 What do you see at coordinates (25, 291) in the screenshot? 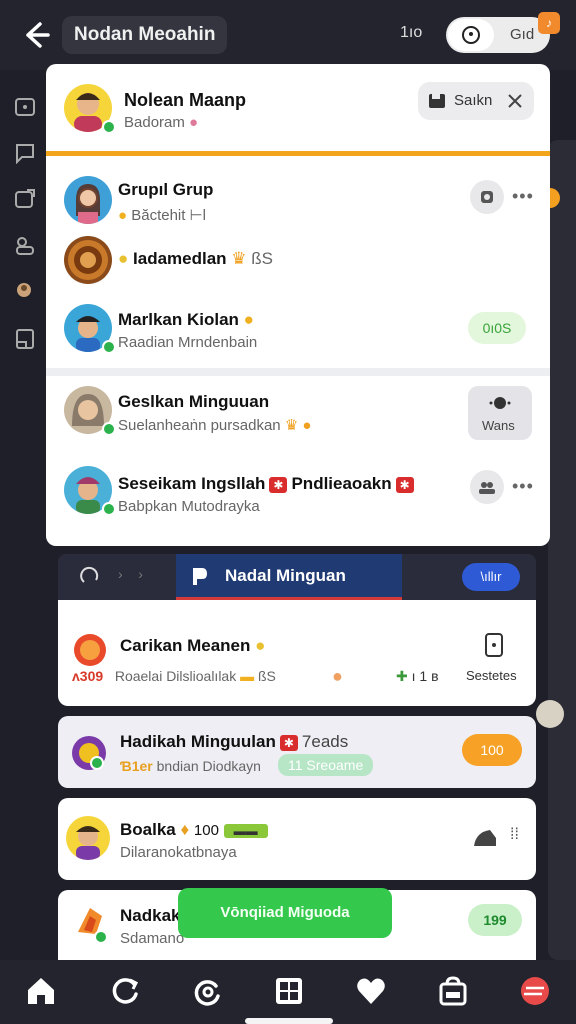
I see `user-search-icon` at bounding box center [25, 291].